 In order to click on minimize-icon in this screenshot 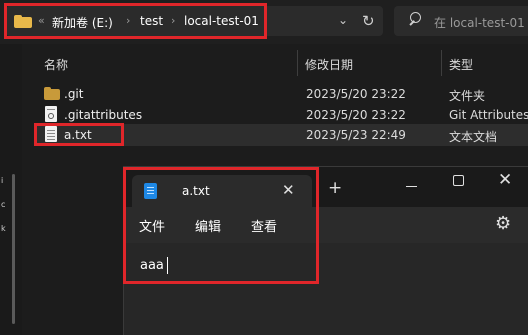, I will do `click(411, 186)`.